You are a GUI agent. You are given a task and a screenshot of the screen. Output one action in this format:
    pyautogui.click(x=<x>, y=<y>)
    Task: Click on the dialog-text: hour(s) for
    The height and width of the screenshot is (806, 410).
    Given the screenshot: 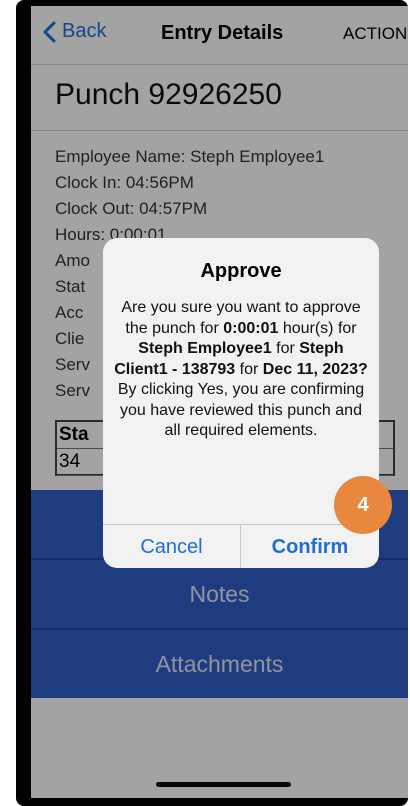 What is the action you would take?
    pyautogui.click(x=317, y=328)
    